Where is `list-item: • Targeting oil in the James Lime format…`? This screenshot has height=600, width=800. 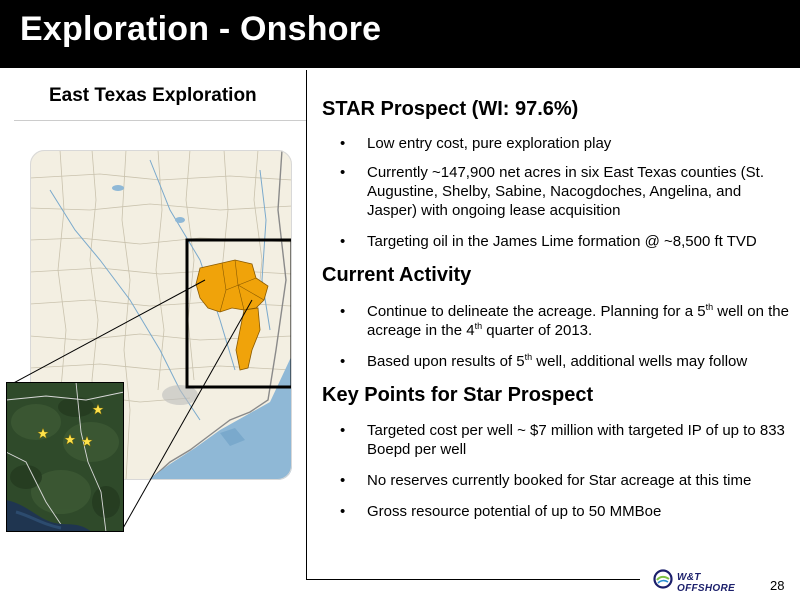
list-item: • Targeting oil in the James Lime format… is located at coordinates (565, 241).